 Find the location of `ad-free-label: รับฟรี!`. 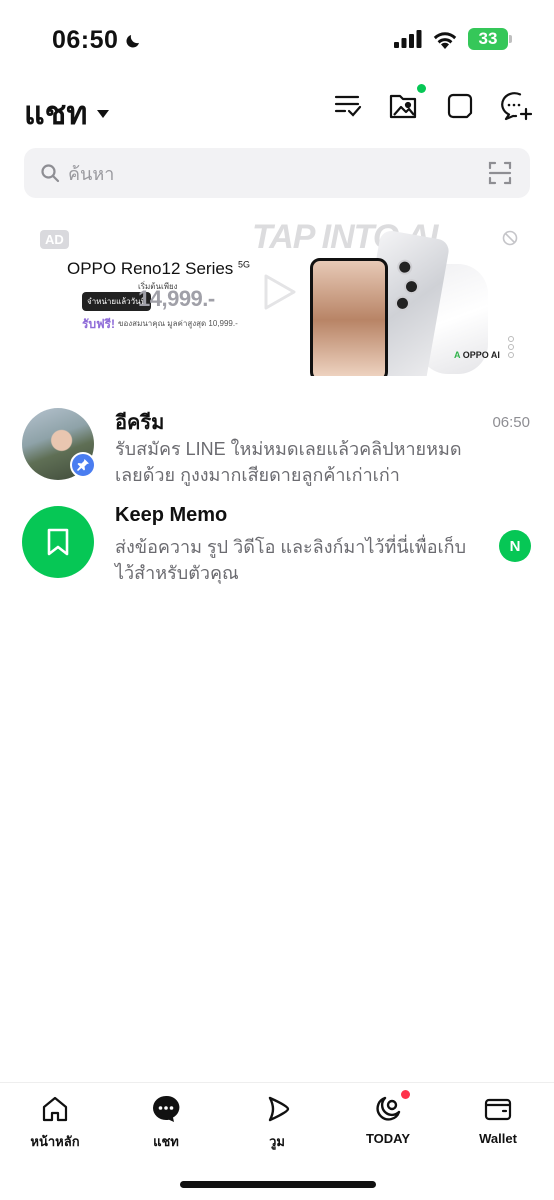

ad-free-label: รับฟรี! is located at coordinates (98, 324).